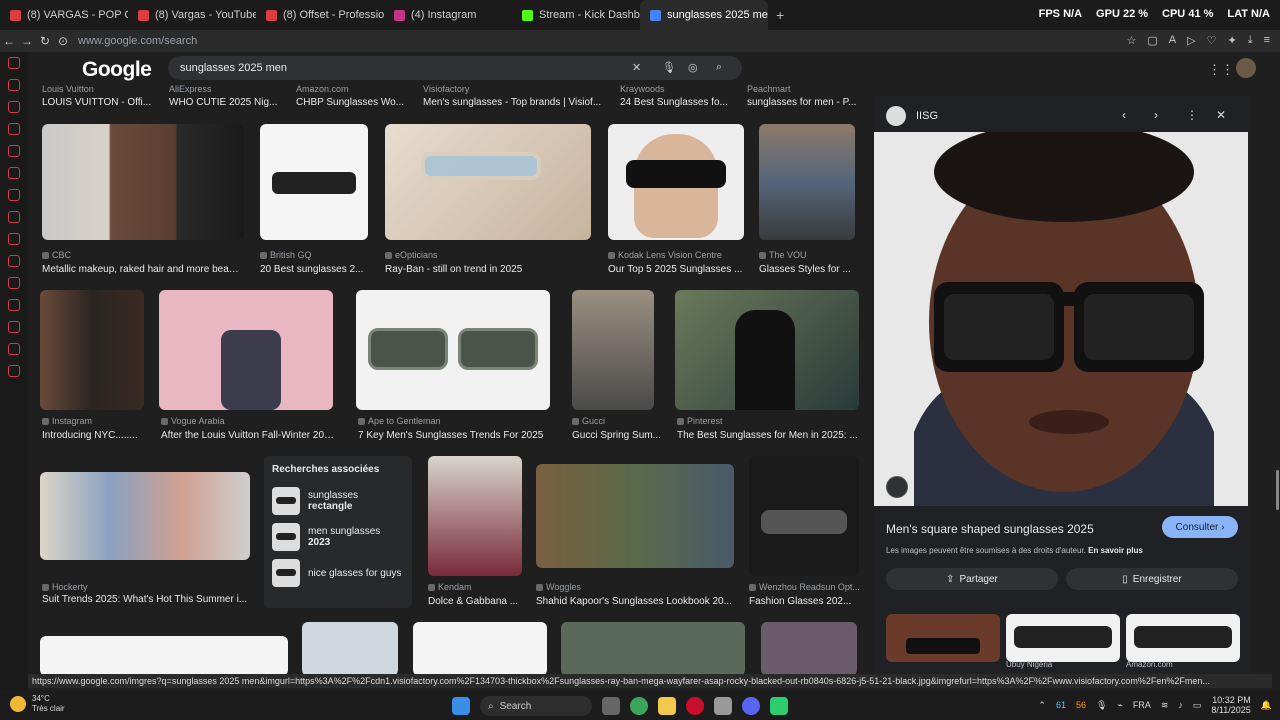 Image resolution: width=1280 pixels, height=720 pixels. Describe the element at coordinates (461, 706) in the screenshot. I see `start-icon` at that location.